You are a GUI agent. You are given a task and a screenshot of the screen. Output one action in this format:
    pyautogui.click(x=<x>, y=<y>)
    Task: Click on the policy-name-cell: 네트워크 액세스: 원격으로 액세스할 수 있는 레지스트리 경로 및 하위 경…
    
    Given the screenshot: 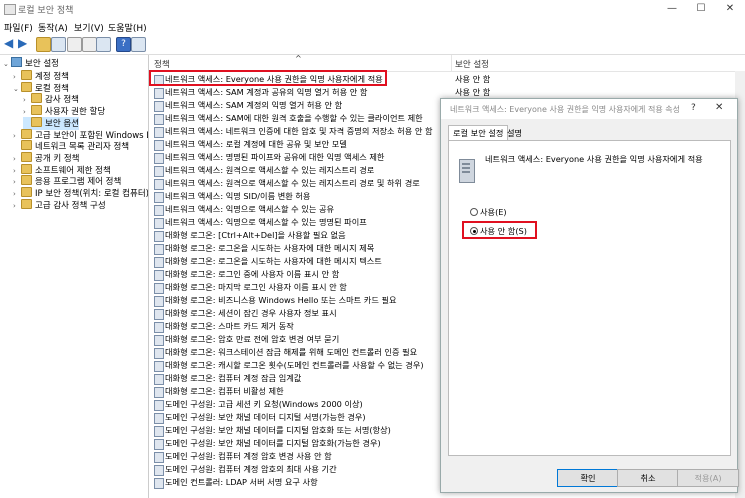 What is the action you would take?
    pyautogui.click(x=292, y=183)
    